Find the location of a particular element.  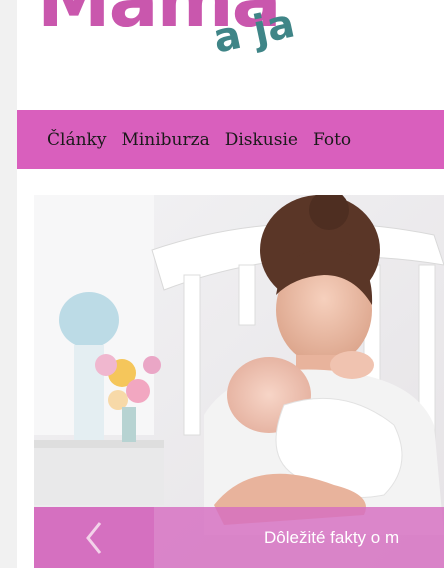

nav-item-diskusie: Diskusie is located at coordinates (261, 140).